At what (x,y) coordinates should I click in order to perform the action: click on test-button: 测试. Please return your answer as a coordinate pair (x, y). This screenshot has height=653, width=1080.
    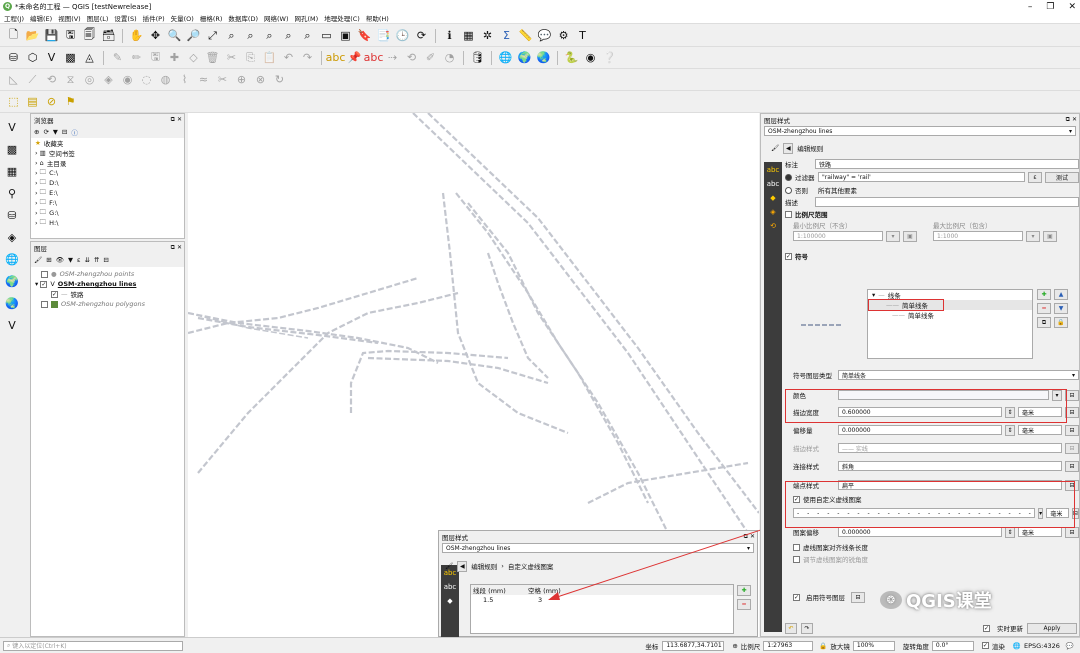
    Looking at the image, I should click on (1062, 177).